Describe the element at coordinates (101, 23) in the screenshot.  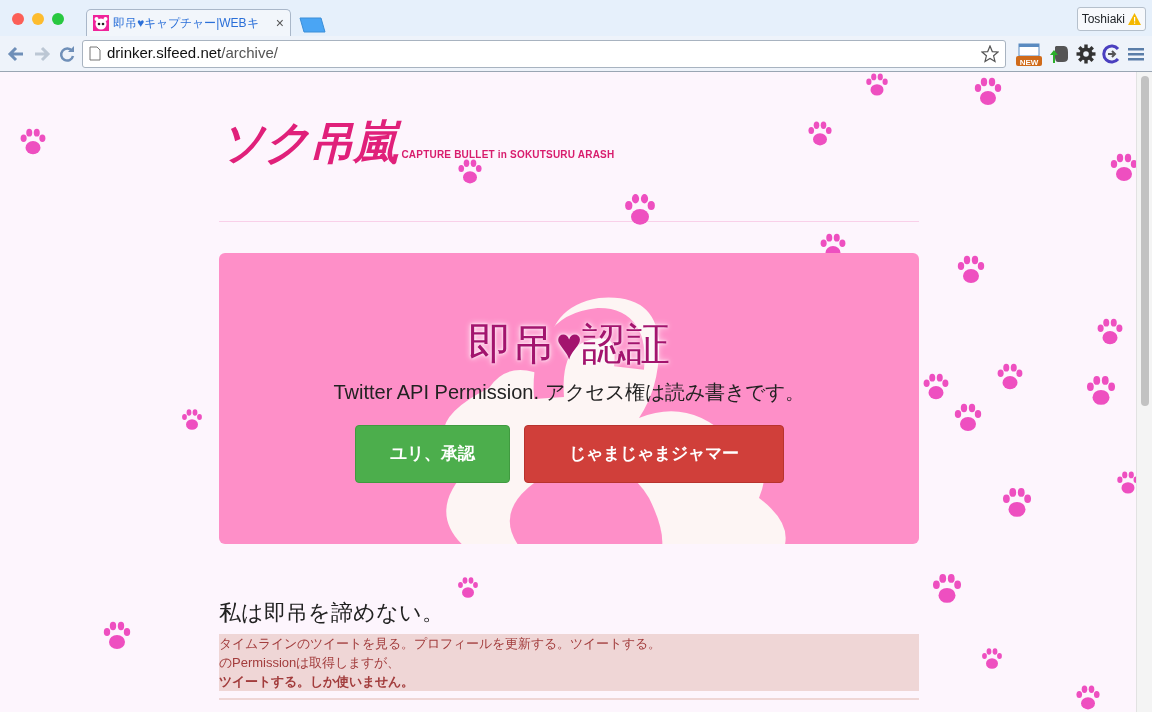
I see `panda-icon` at that location.